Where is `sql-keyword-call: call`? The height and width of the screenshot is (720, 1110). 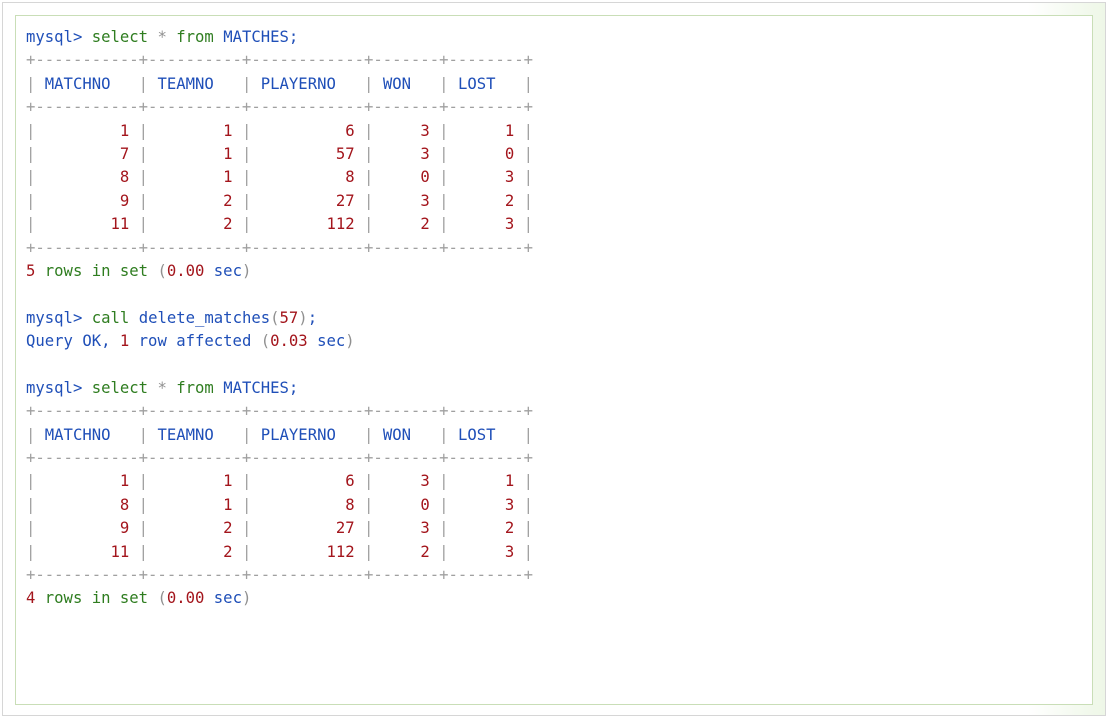
sql-keyword-call: call is located at coordinates (110, 317).